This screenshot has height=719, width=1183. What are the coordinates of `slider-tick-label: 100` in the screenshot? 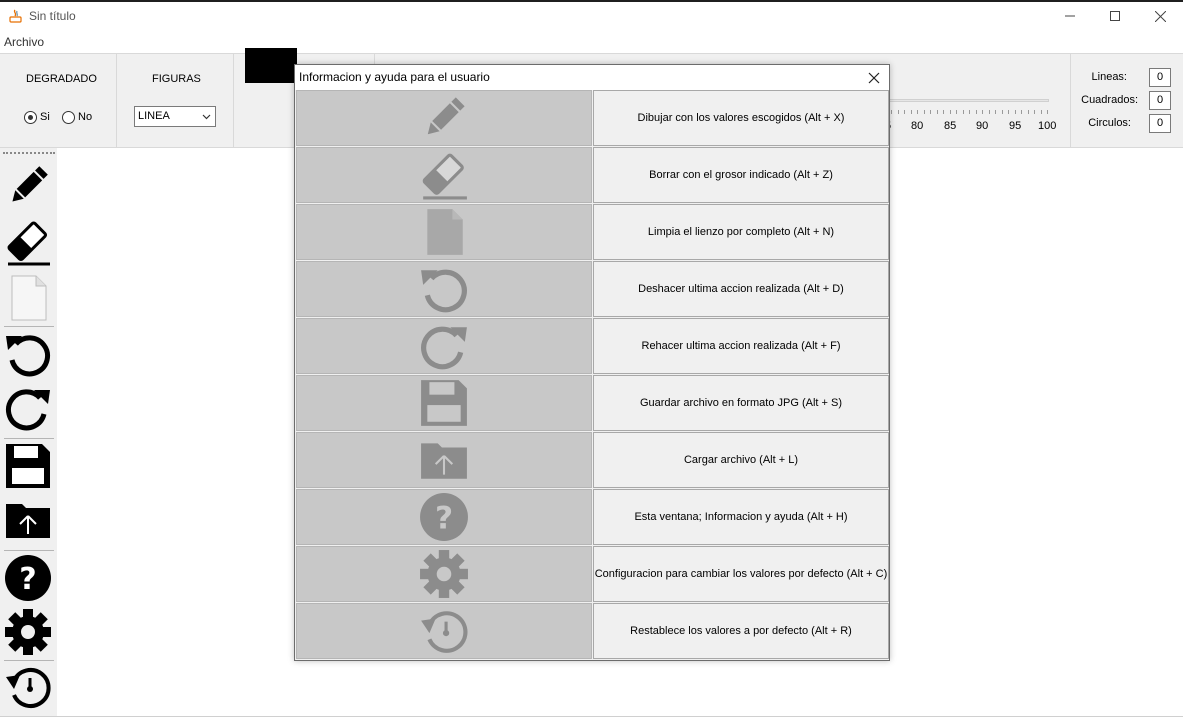 It's located at (1047, 126).